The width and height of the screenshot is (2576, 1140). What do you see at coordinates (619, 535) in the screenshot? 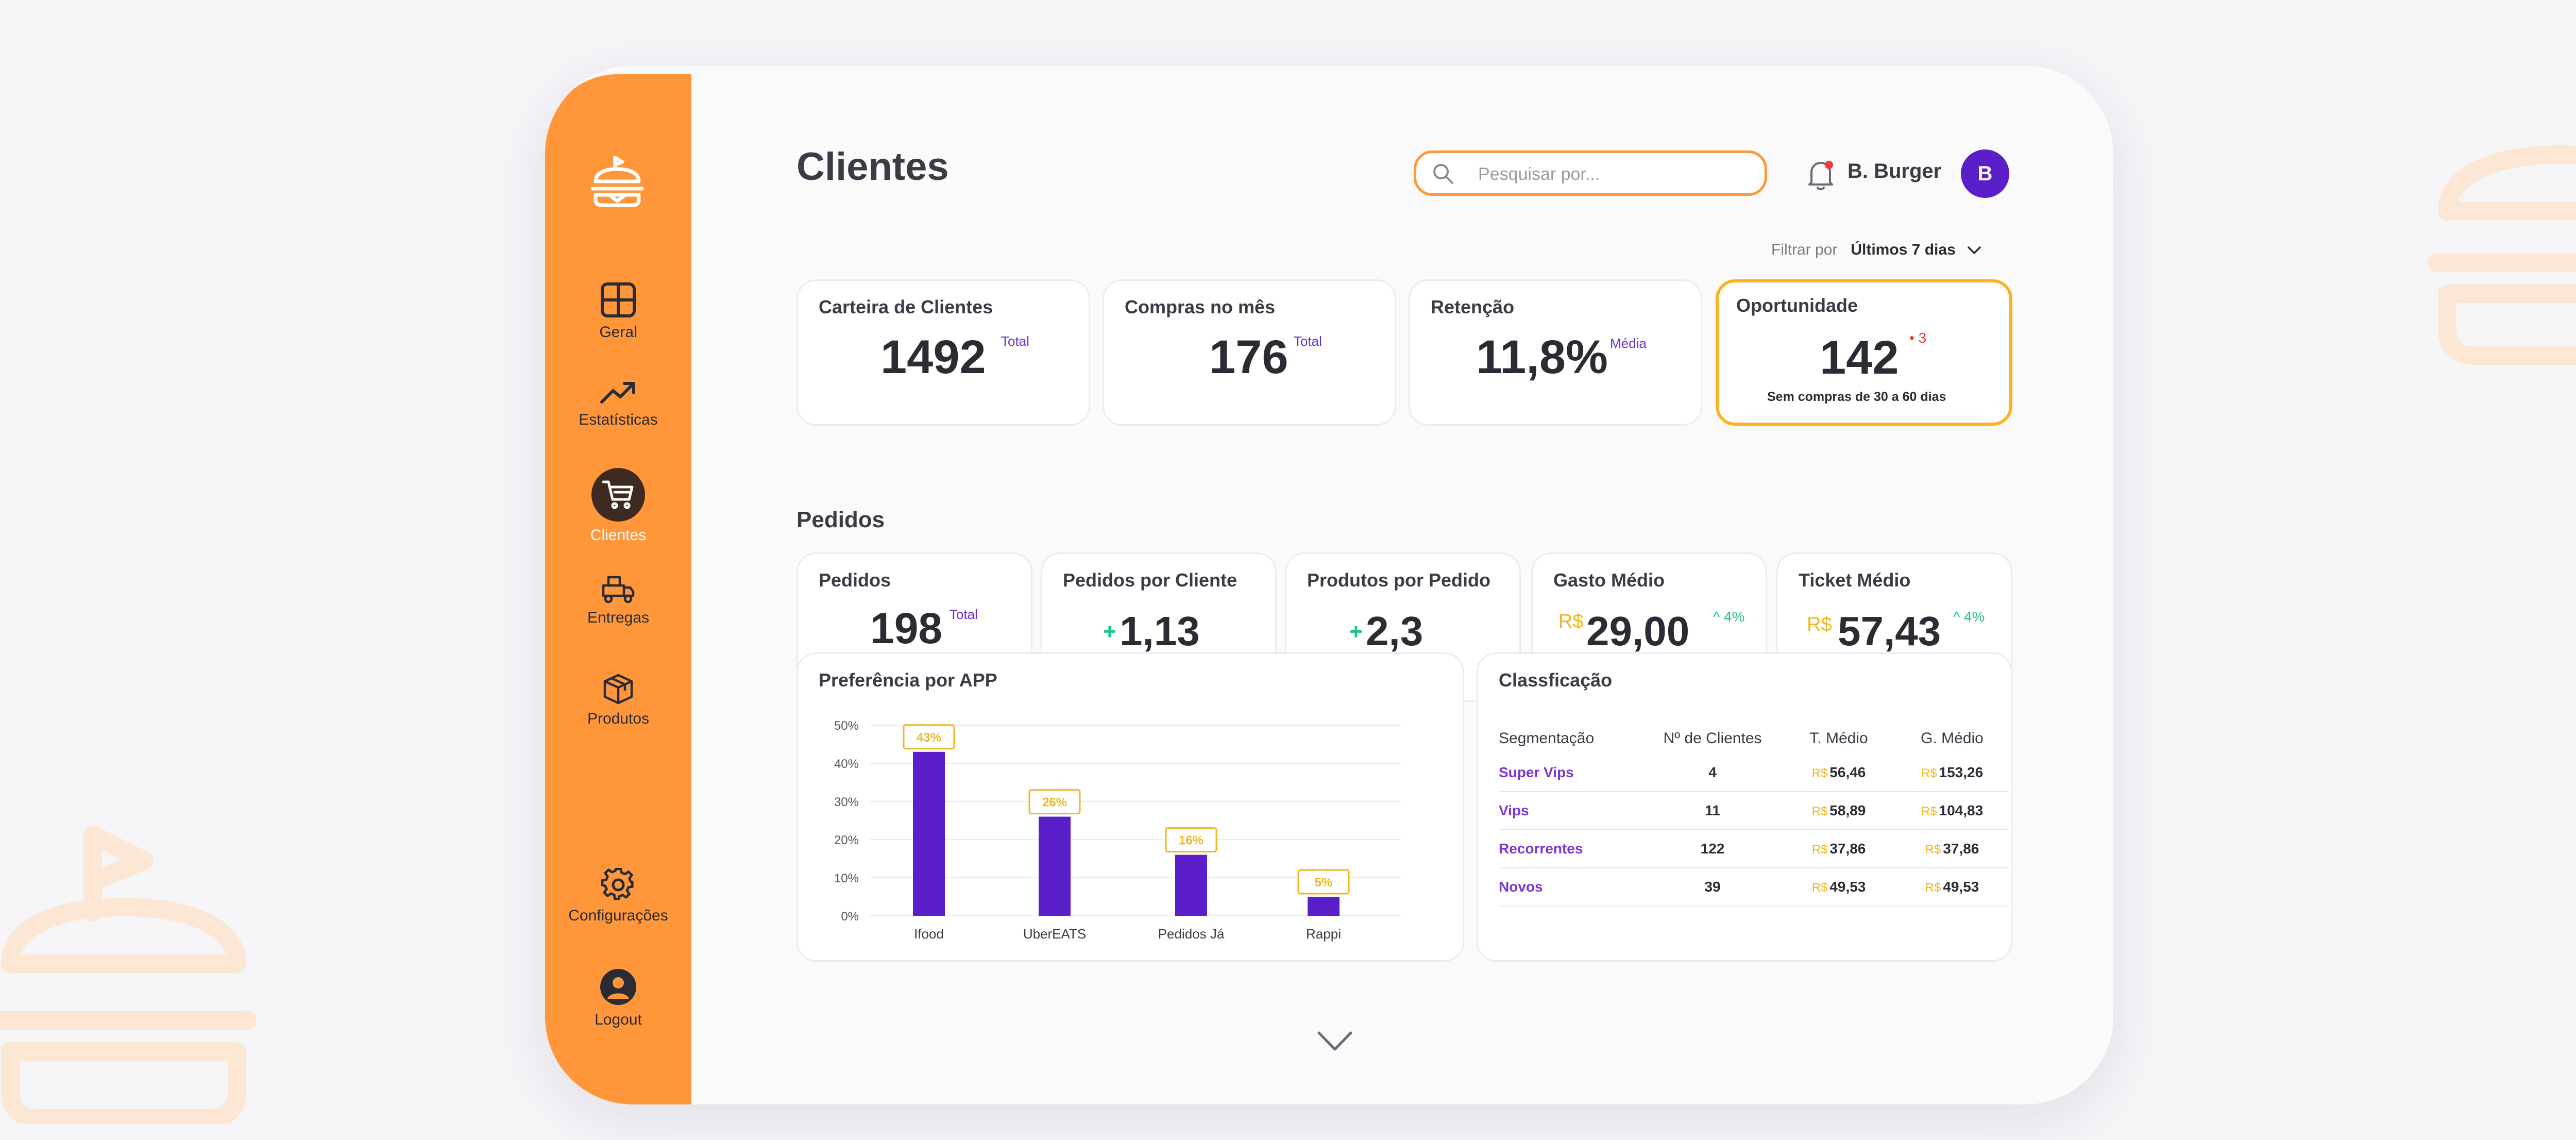
I see `sidebar-item-label: Clientes` at bounding box center [619, 535].